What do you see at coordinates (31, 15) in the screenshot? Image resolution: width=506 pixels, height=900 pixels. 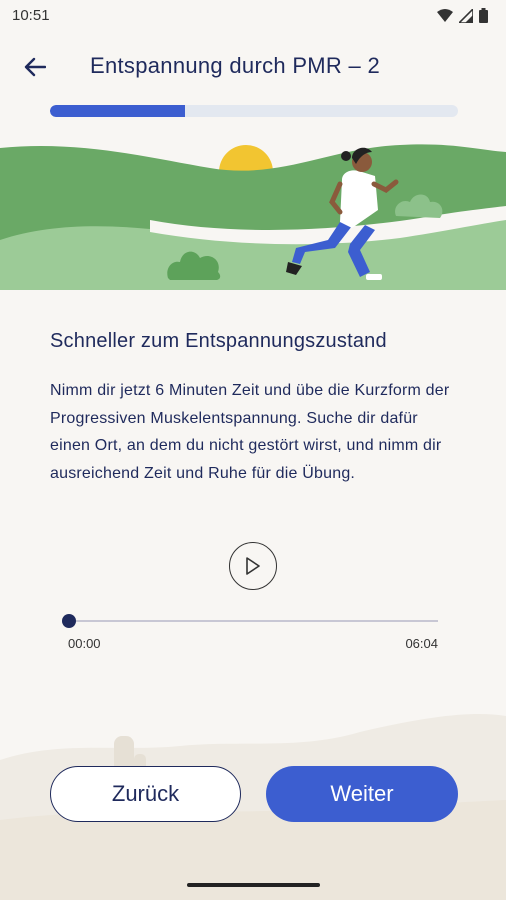 I see `status-time: 10:51` at bounding box center [31, 15].